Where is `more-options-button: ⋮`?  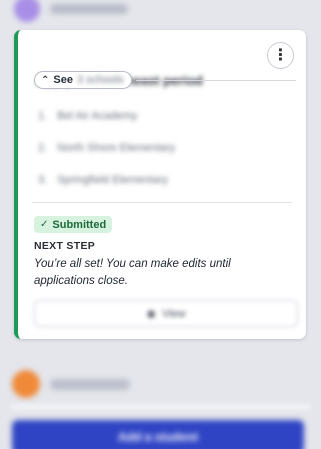 more-options-button: ⋮ is located at coordinates (280, 55).